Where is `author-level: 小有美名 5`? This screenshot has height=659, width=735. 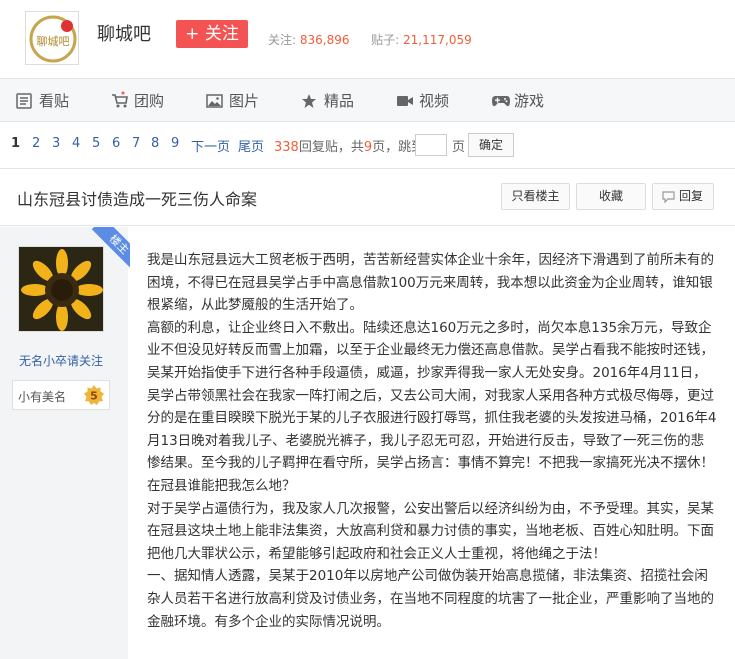
author-level: 小有美名 5 is located at coordinates (61, 395).